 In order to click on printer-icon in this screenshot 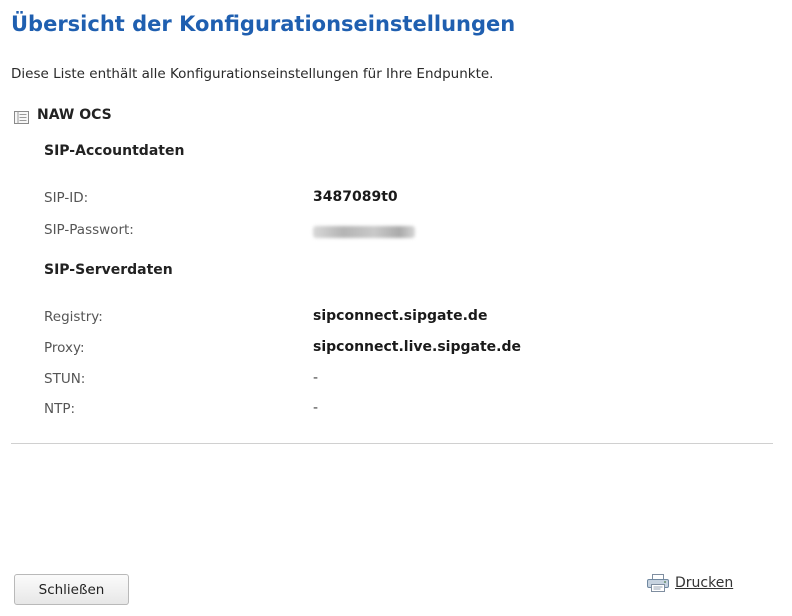, I will do `click(658, 583)`.